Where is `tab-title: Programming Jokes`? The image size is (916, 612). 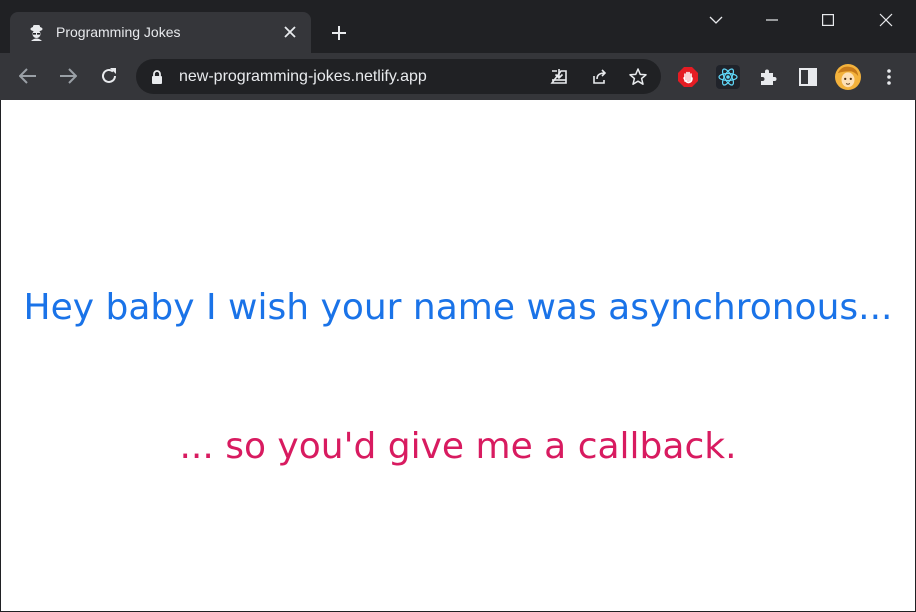 tab-title: Programming Jokes is located at coordinates (118, 32).